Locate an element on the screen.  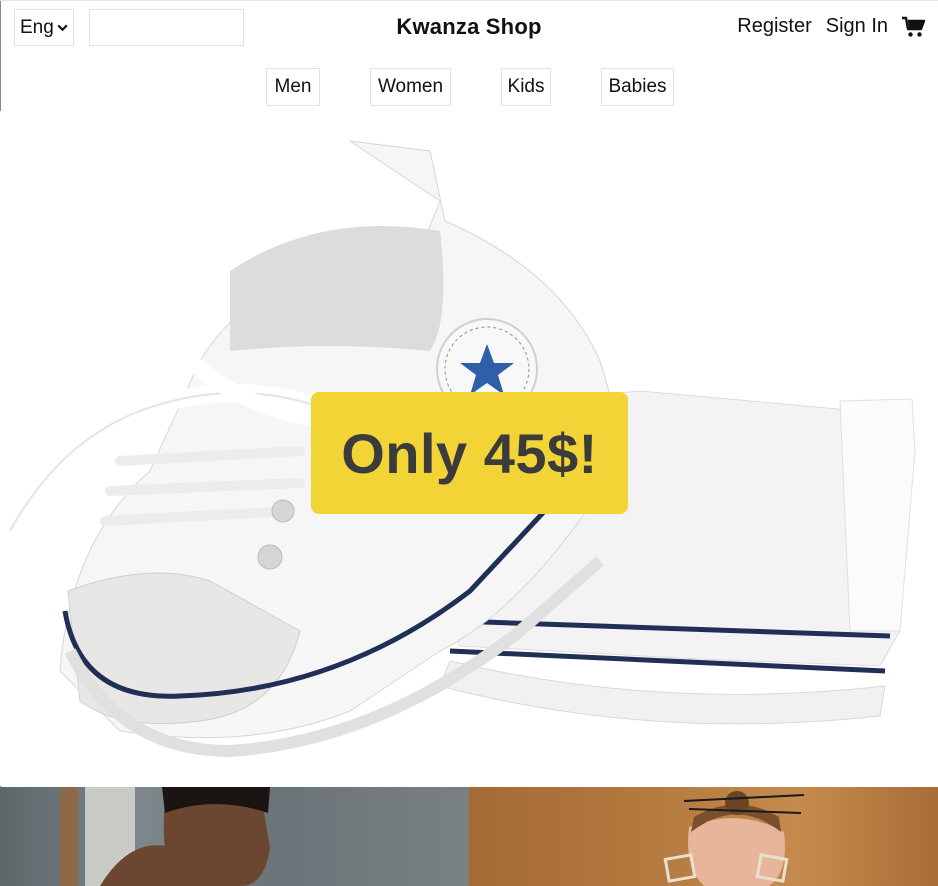
nav-item-label: Babies is located at coordinates (637, 86).